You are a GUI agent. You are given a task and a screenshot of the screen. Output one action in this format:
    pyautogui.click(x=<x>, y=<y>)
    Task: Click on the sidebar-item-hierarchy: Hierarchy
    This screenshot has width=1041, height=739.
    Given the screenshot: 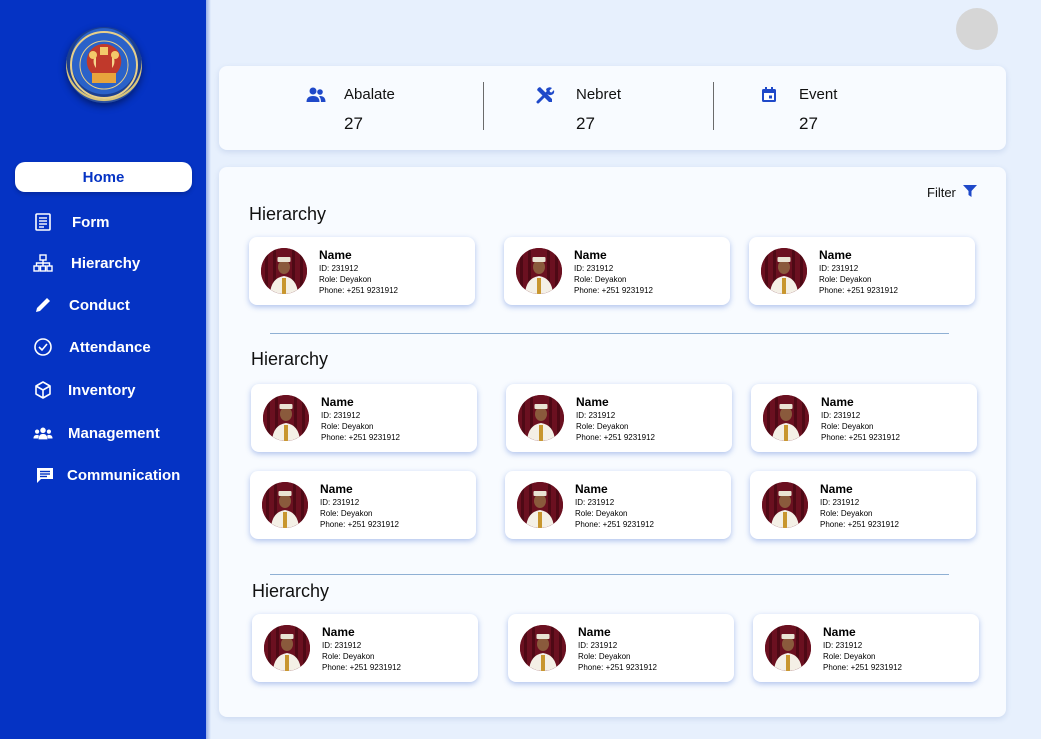 What is the action you would take?
    pyautogui.click(x=103, y=263)
    